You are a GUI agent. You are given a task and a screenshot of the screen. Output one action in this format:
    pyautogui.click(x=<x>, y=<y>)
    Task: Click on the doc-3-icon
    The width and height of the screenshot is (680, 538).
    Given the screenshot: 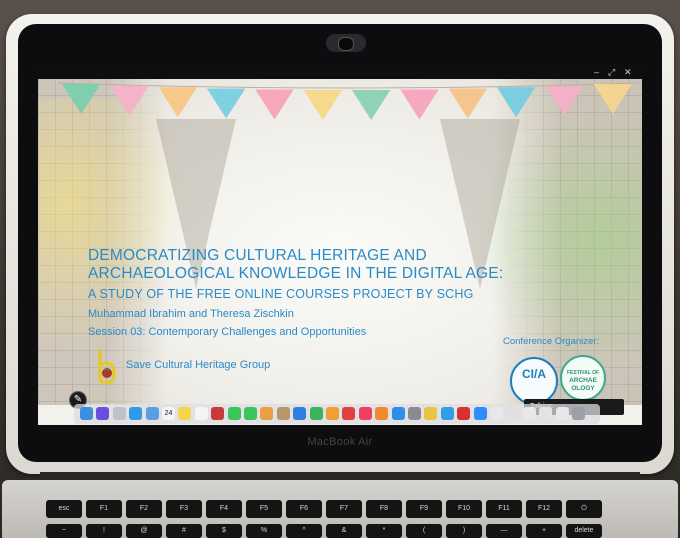 What is the action you would take?
    pyautogui.click(x=529, y=413)
    